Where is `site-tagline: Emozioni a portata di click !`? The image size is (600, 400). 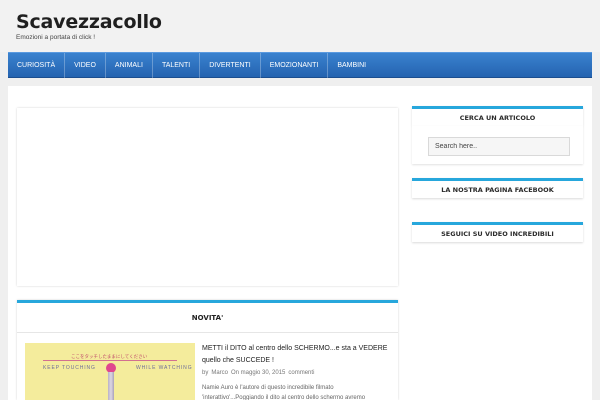
site-tagline: Emozioni a portata di click ! is located at coordinates (56, 37).